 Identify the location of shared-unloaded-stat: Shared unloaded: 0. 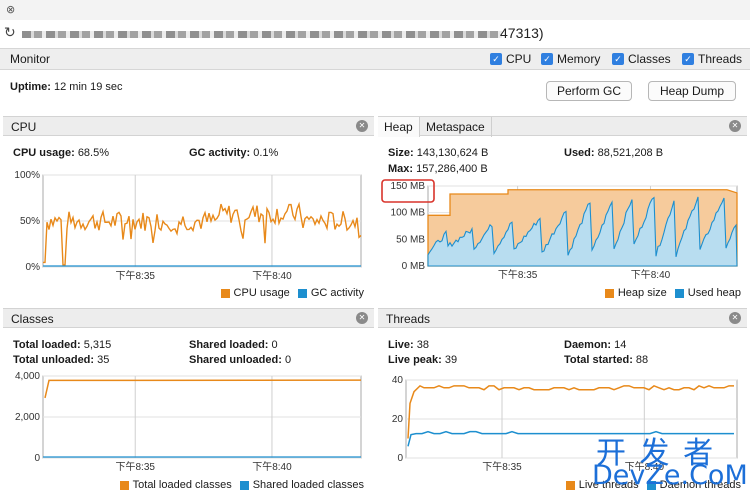
(240, 360).